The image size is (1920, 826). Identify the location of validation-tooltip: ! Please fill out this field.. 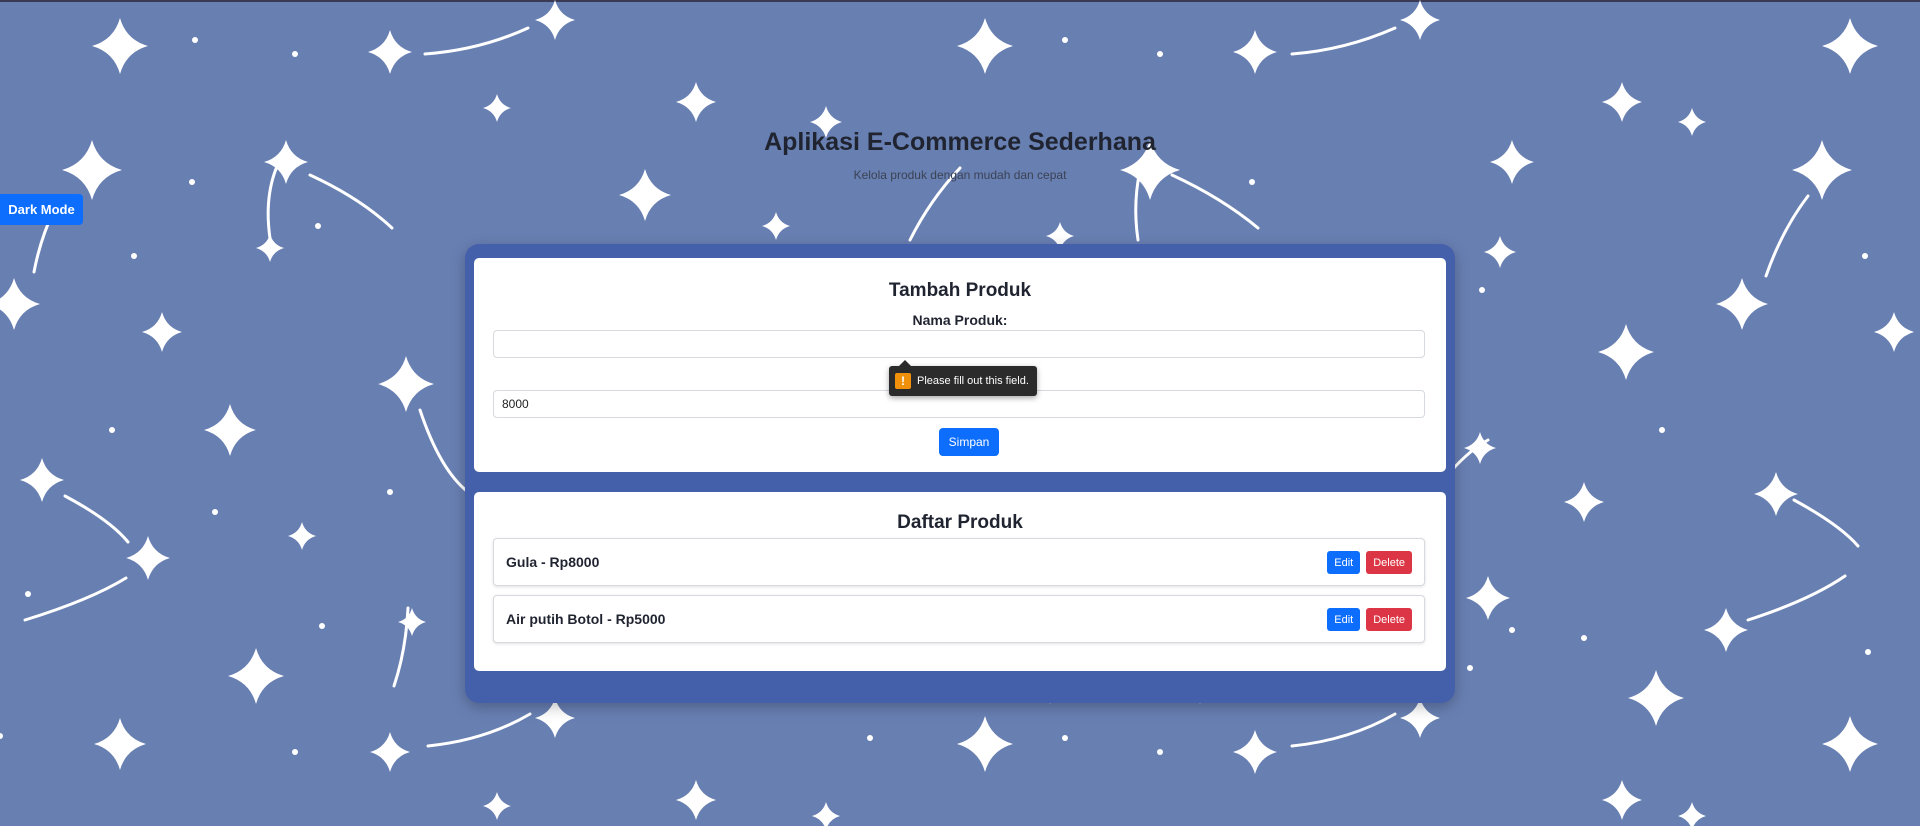
(963, 378).